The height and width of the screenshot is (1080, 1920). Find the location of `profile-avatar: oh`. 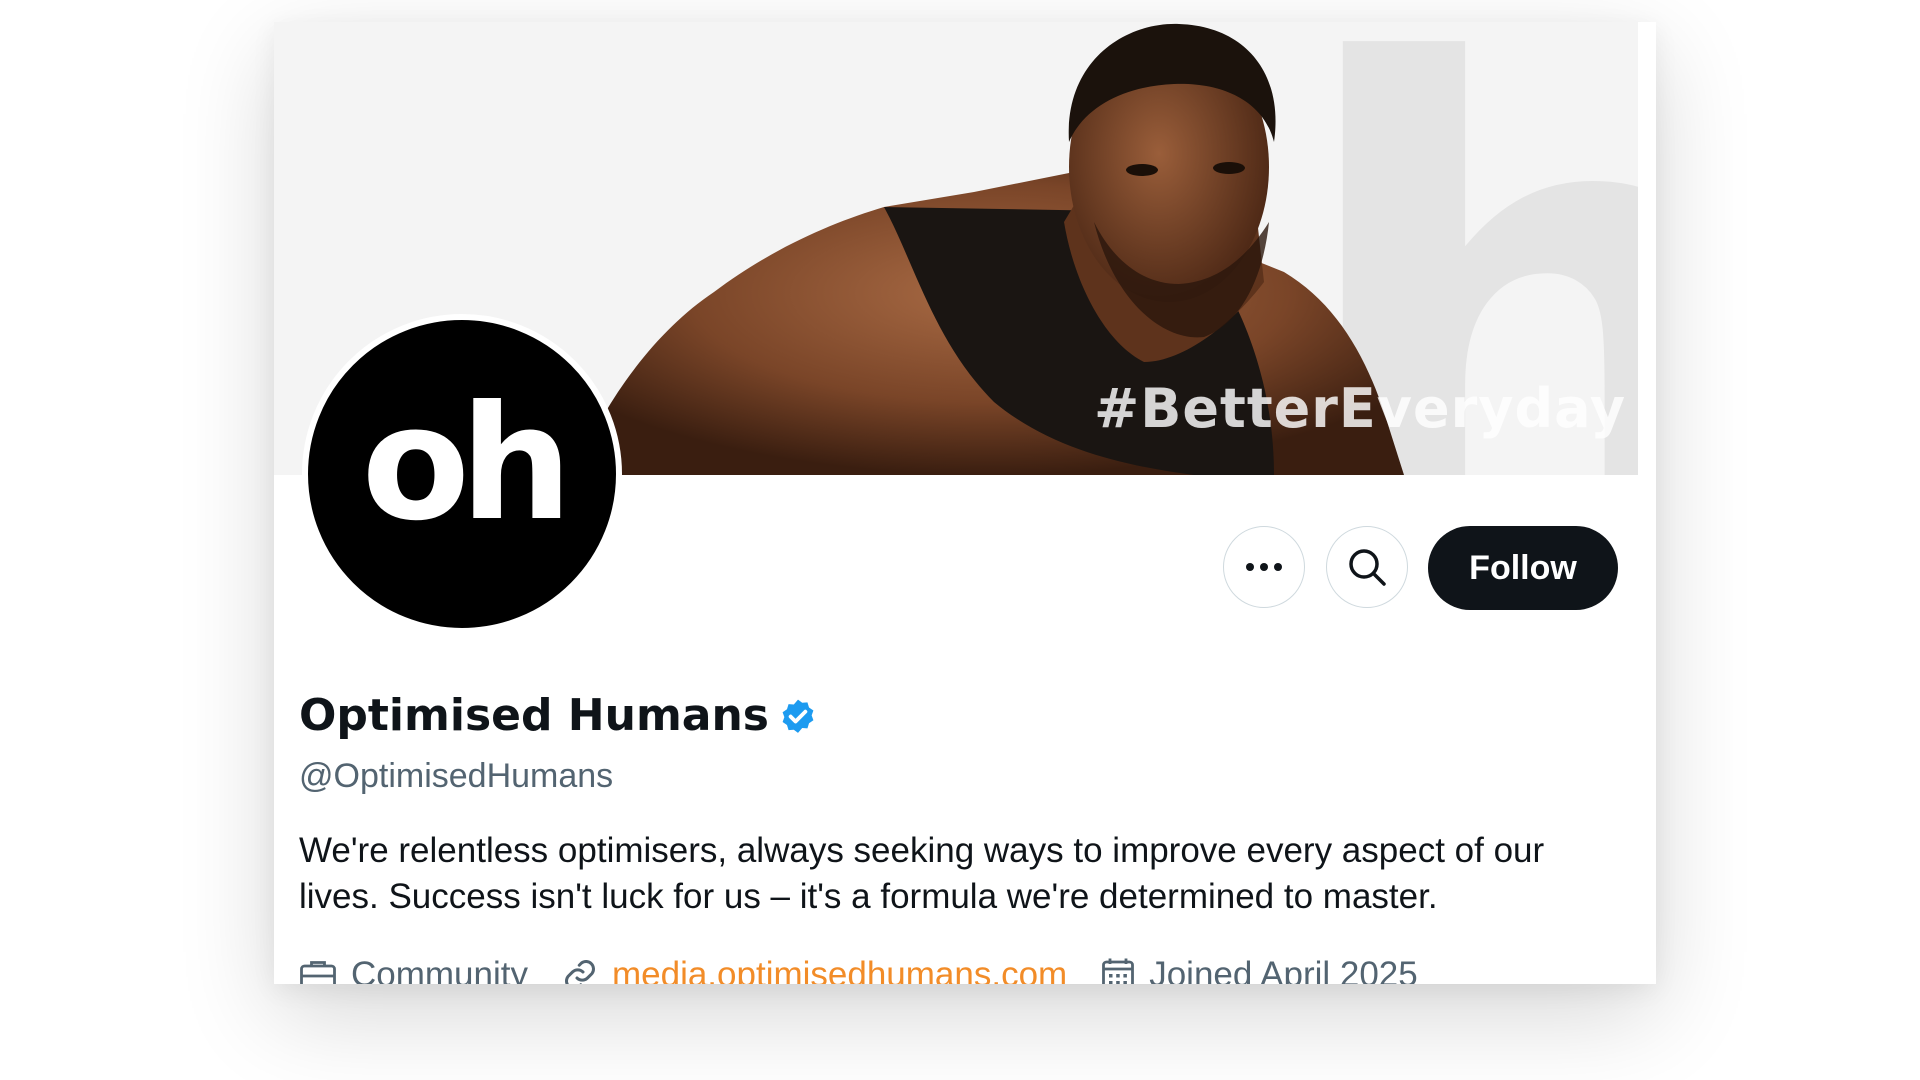

profile-avatar: oh is located at coordinates (462, 474).